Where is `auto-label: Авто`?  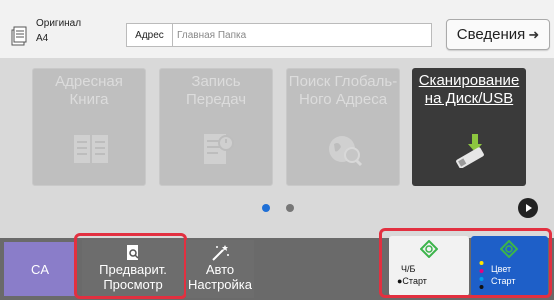
auto-label: Авто is located at coordinates (220, 269).